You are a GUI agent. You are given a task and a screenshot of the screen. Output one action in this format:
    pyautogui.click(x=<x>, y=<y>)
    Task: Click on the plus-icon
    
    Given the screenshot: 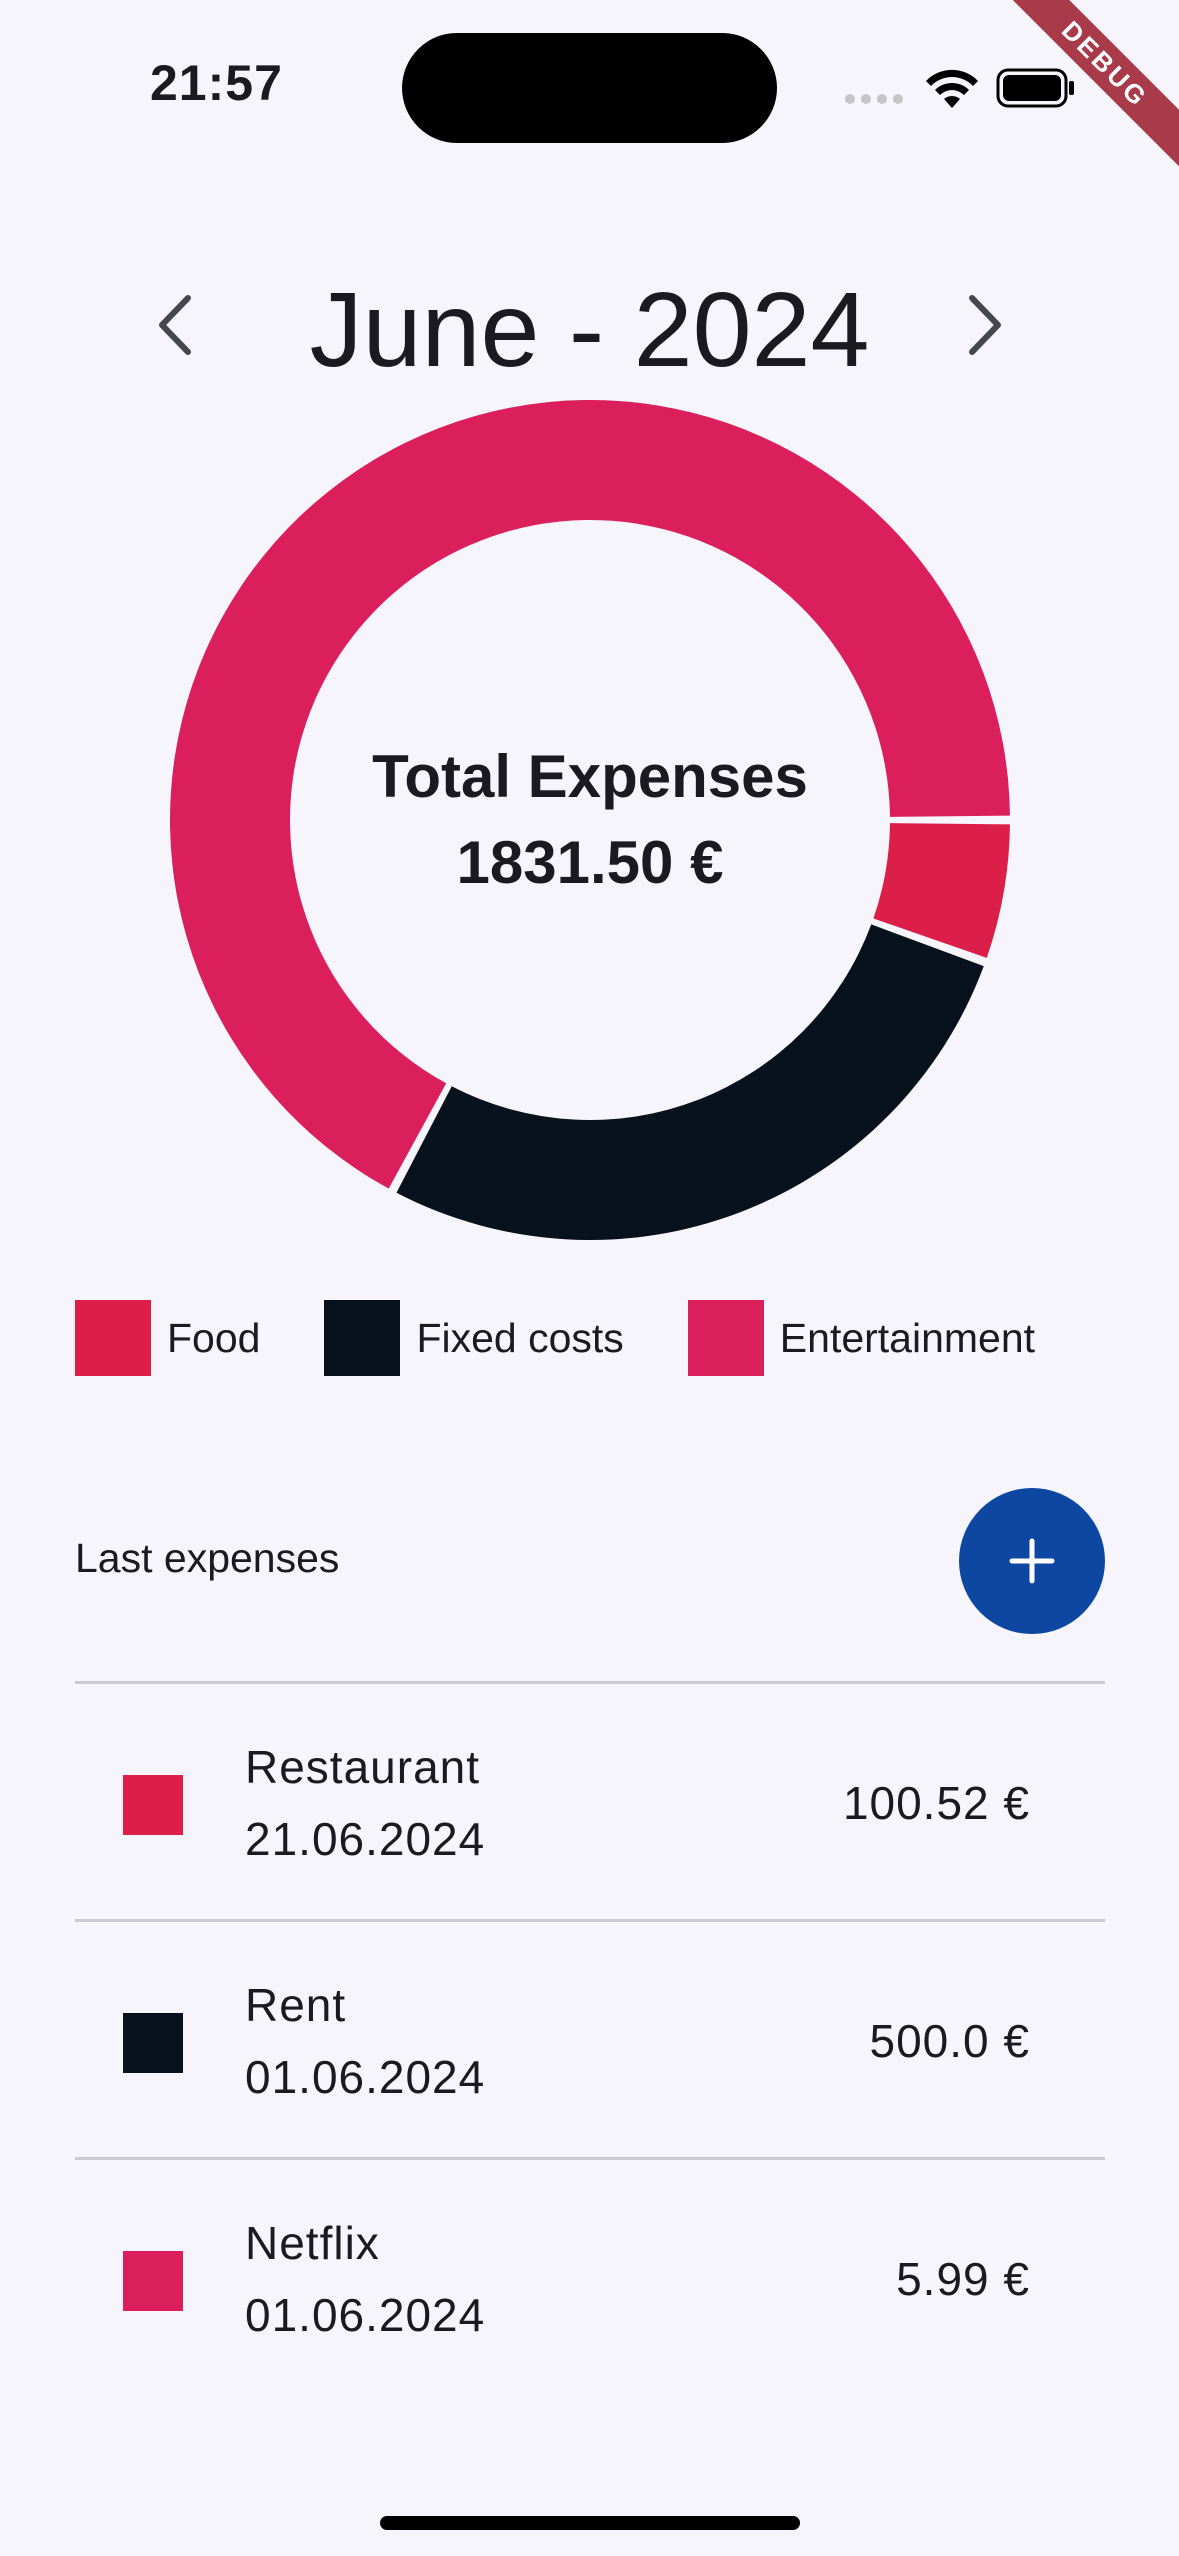 What is the action you would take?
    pyautogui.click(x=1032, y=1561)
    